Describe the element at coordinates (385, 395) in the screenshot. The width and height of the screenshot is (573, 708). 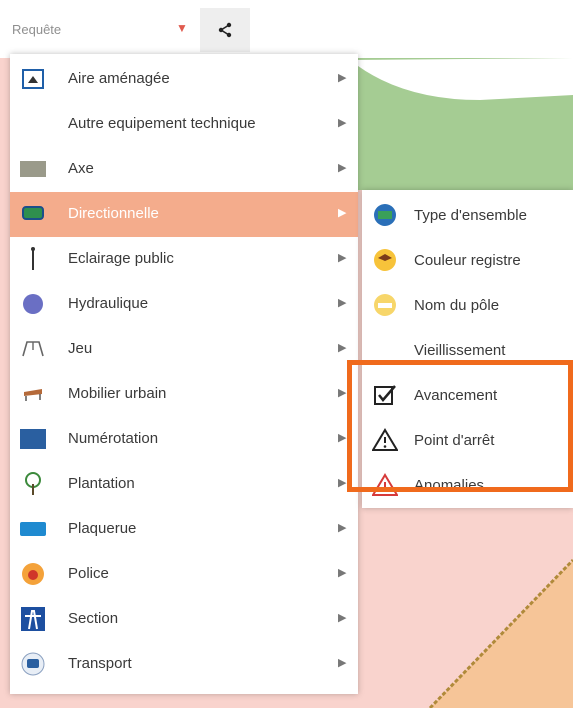
I see `checkbox-checked-icon` at that location.